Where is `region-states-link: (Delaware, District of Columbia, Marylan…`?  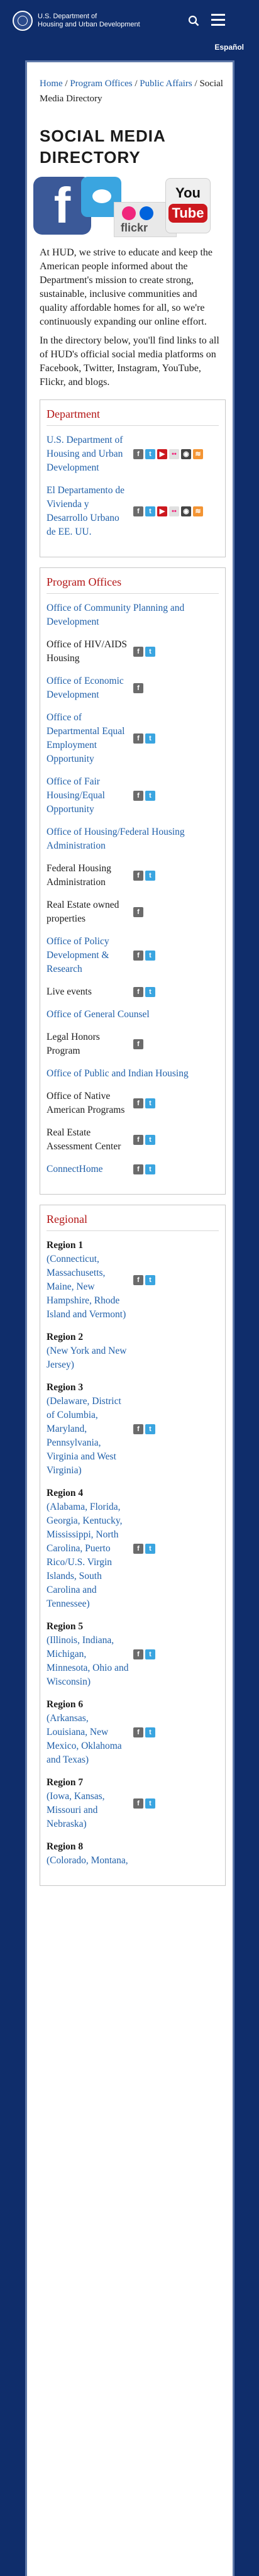 region-states-link: (Delaware, District of Columbia, Marylan… is located at coordinates (89, 1436).